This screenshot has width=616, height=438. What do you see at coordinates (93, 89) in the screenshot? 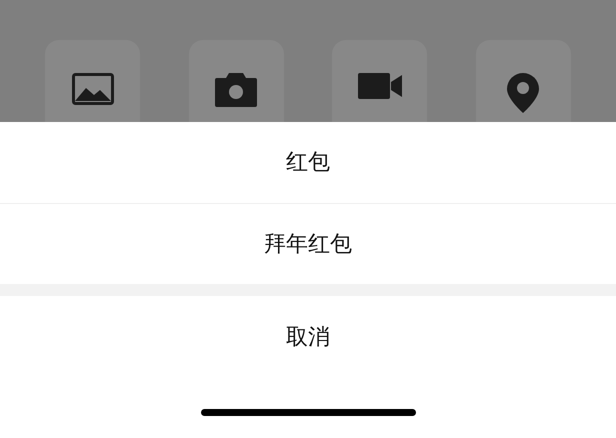
I see `image-icon` at bounding box center [93, 89].